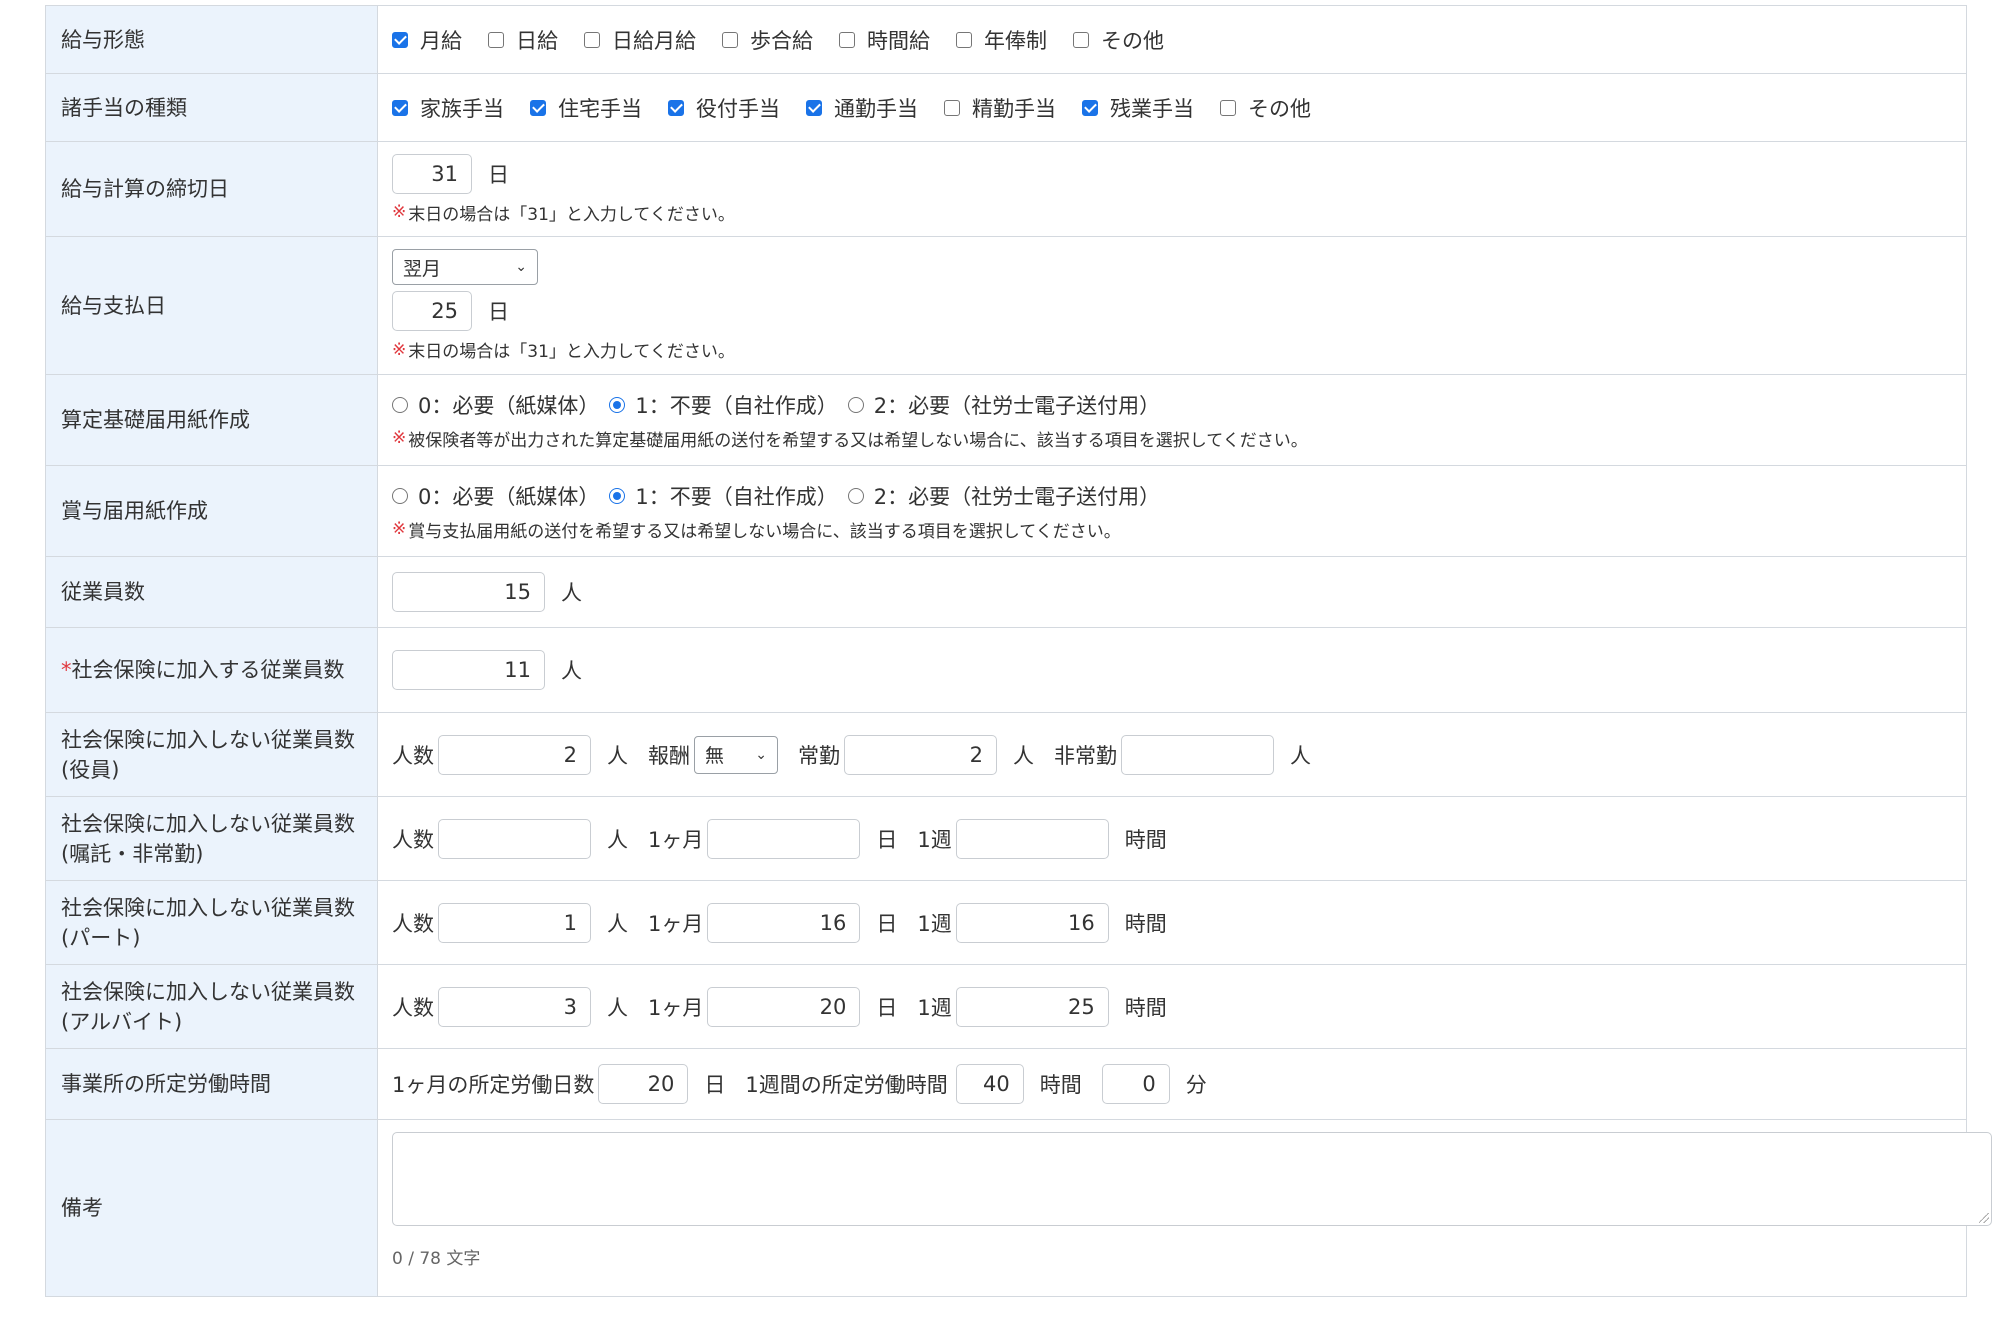  I want to click on bonus-form-option: 2：必要（社労士電子送付用）, so click(1004, 496).